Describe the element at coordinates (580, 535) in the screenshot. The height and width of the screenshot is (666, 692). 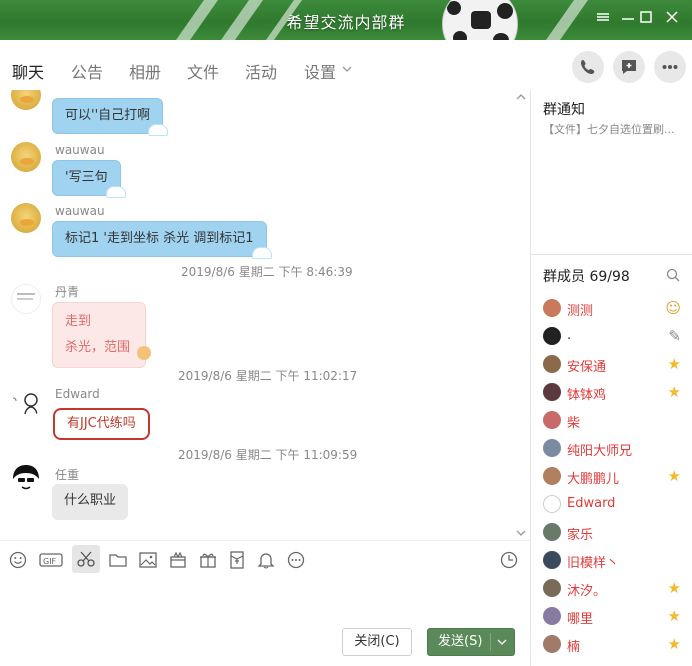
I see `member-name: 家乐` at that location.